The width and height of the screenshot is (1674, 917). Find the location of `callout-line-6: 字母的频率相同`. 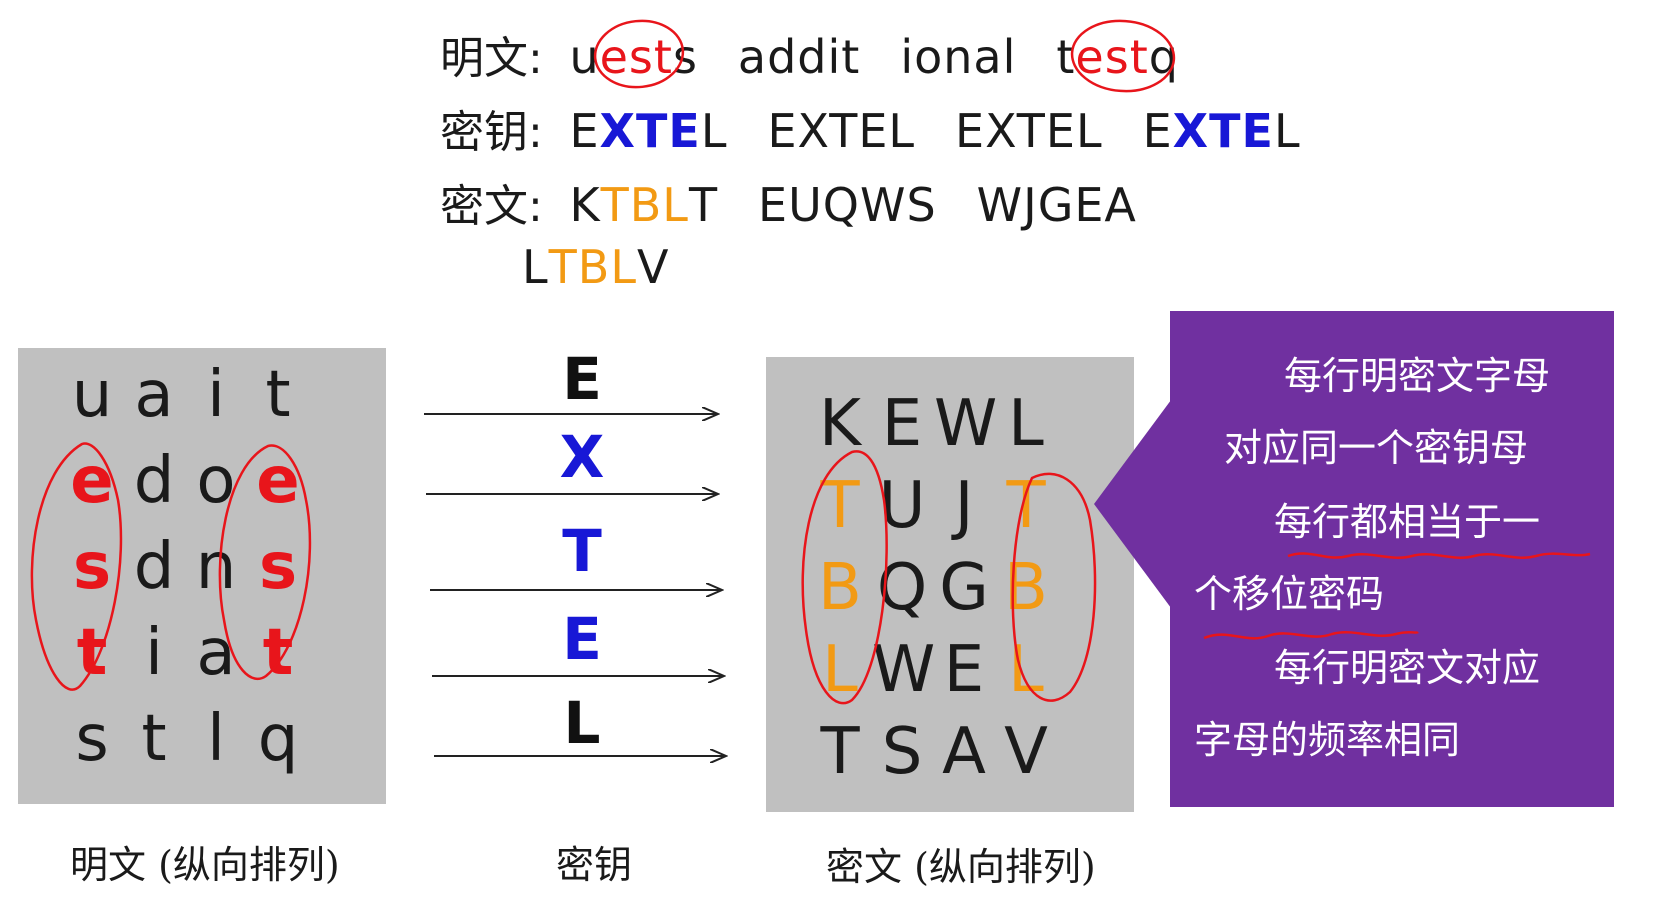

callout-line-6: 字母的频率相同 is located at coordinates (1327, 740).